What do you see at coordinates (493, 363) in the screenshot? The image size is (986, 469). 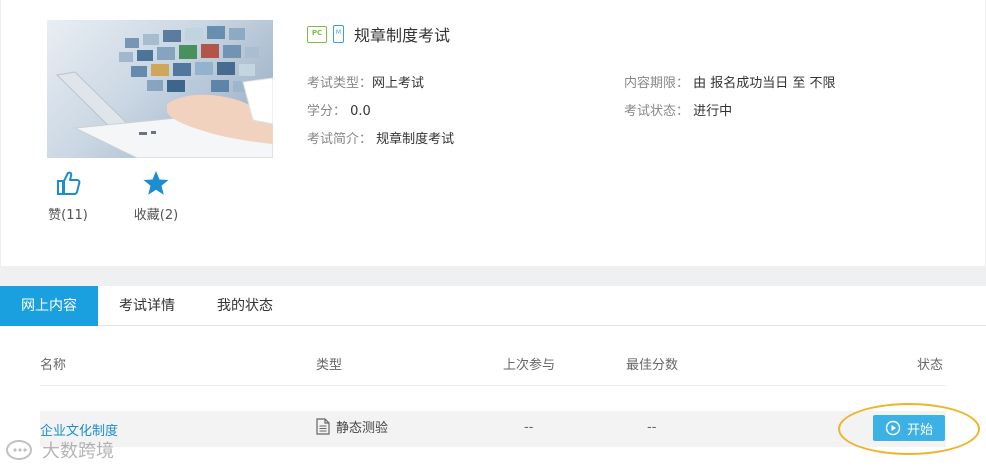 I see `table-header: 名称 类型 上次参与 最佳分数 状态` at bounding box center [493, 363].